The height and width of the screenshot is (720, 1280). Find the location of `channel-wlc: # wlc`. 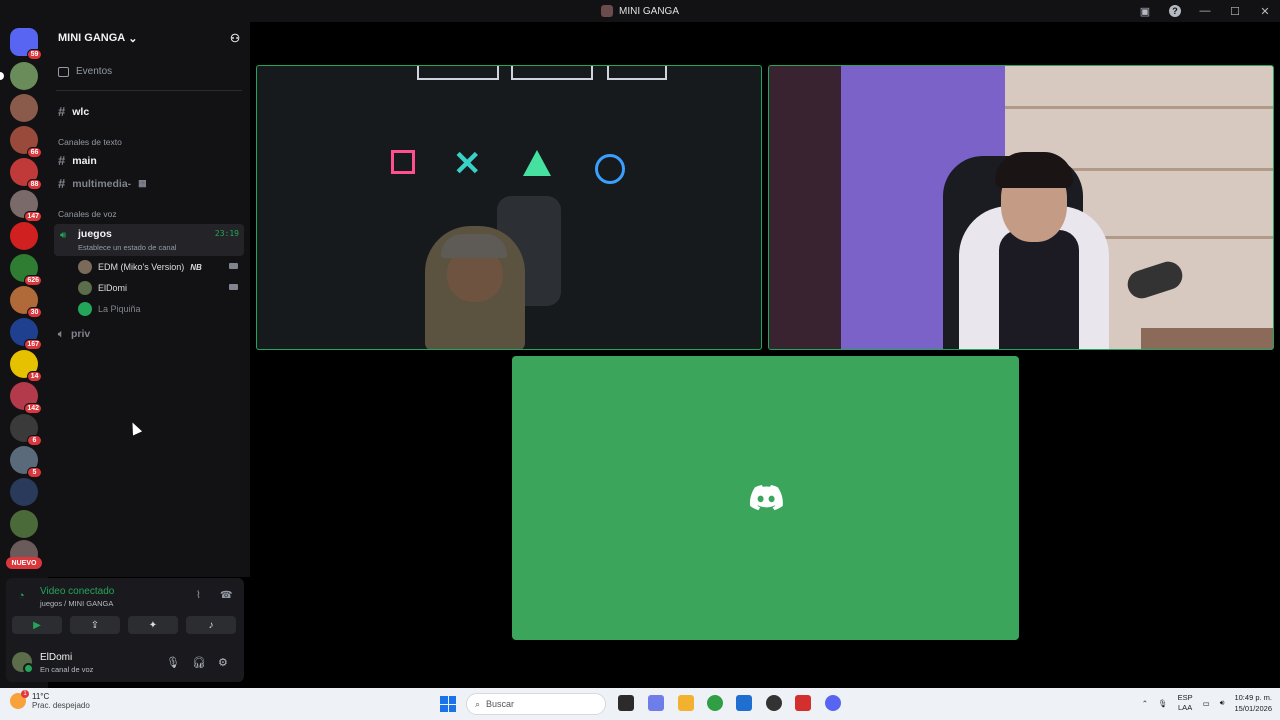

channel-wlc: # wlc is located at coordinates (73, 111).